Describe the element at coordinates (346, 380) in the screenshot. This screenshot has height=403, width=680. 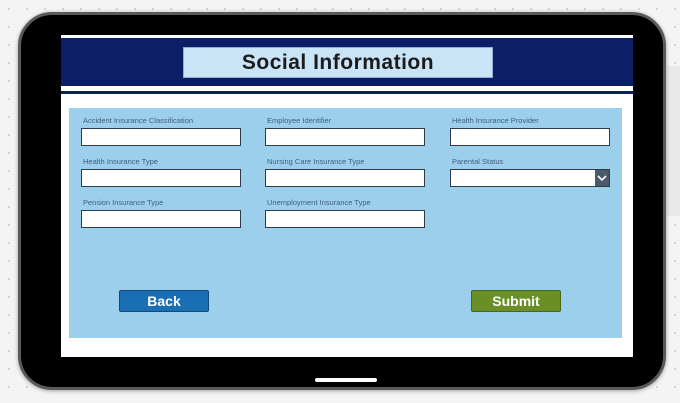
I see `home-indicator` at that location.